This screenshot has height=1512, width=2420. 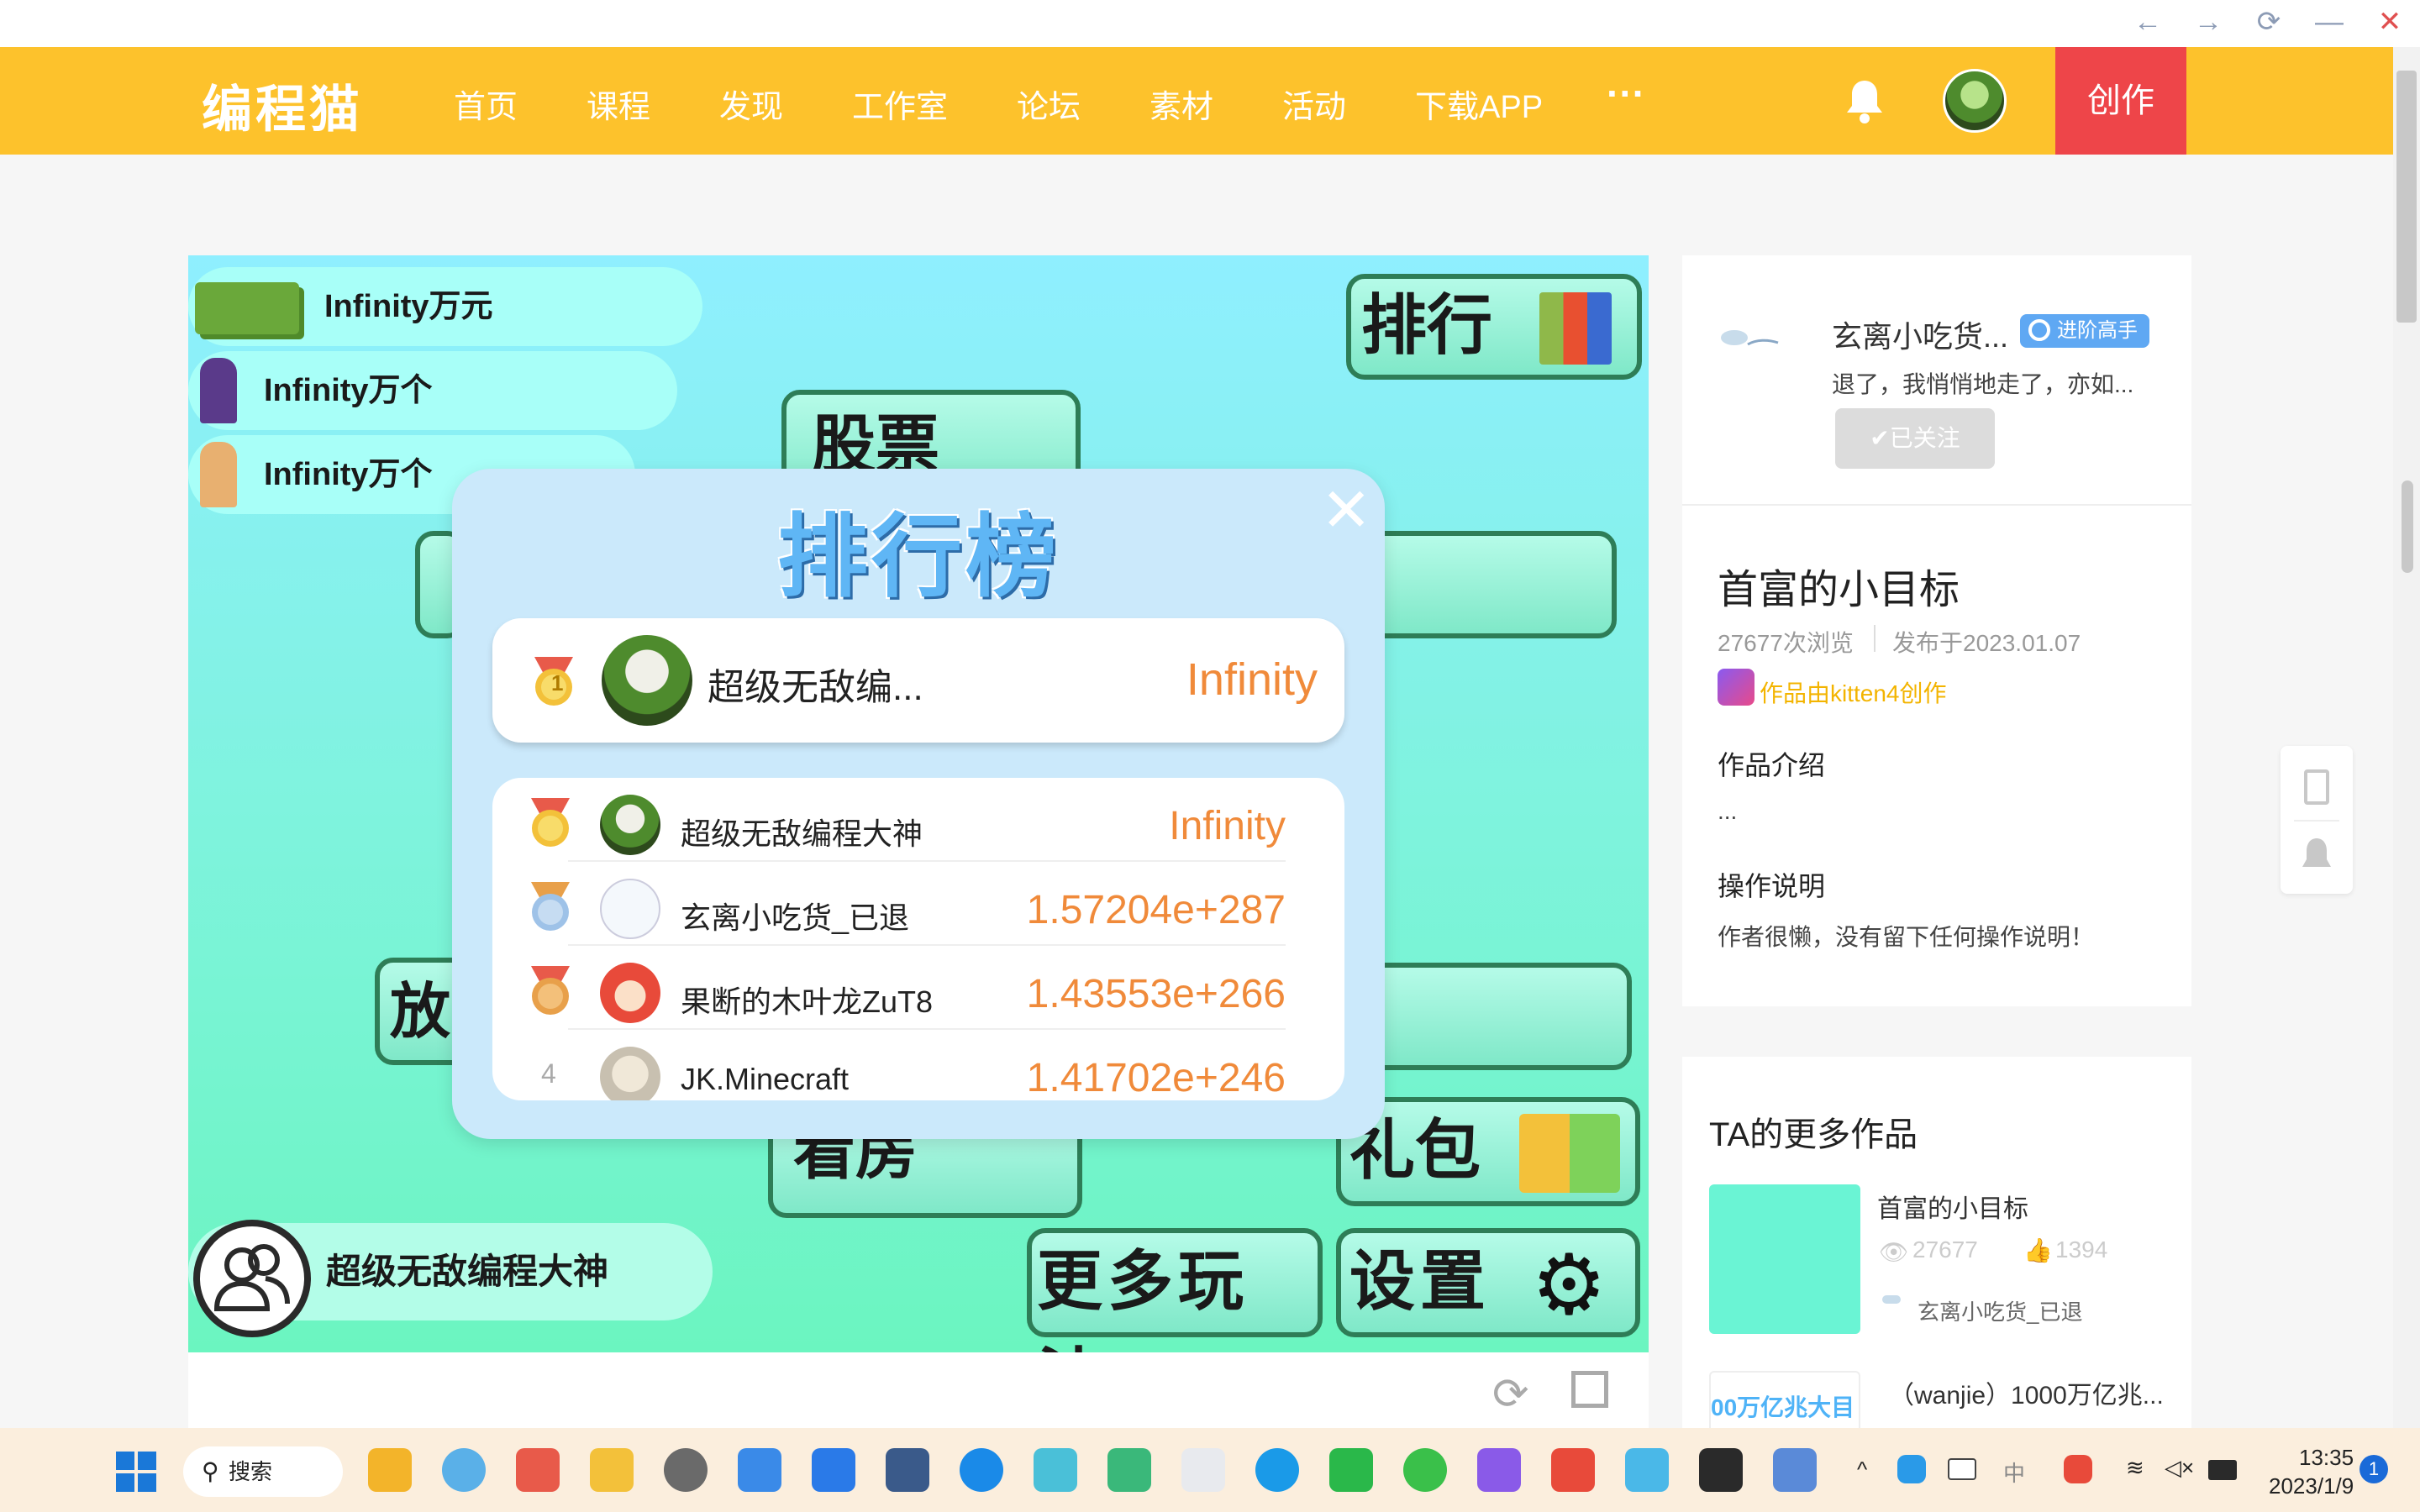 What do you see at coordinates (1907, 937) in the screenshot?
I see `ops-text: 作者很懒，没有留下任何操作说明！` at bounding box center [1907, 937].